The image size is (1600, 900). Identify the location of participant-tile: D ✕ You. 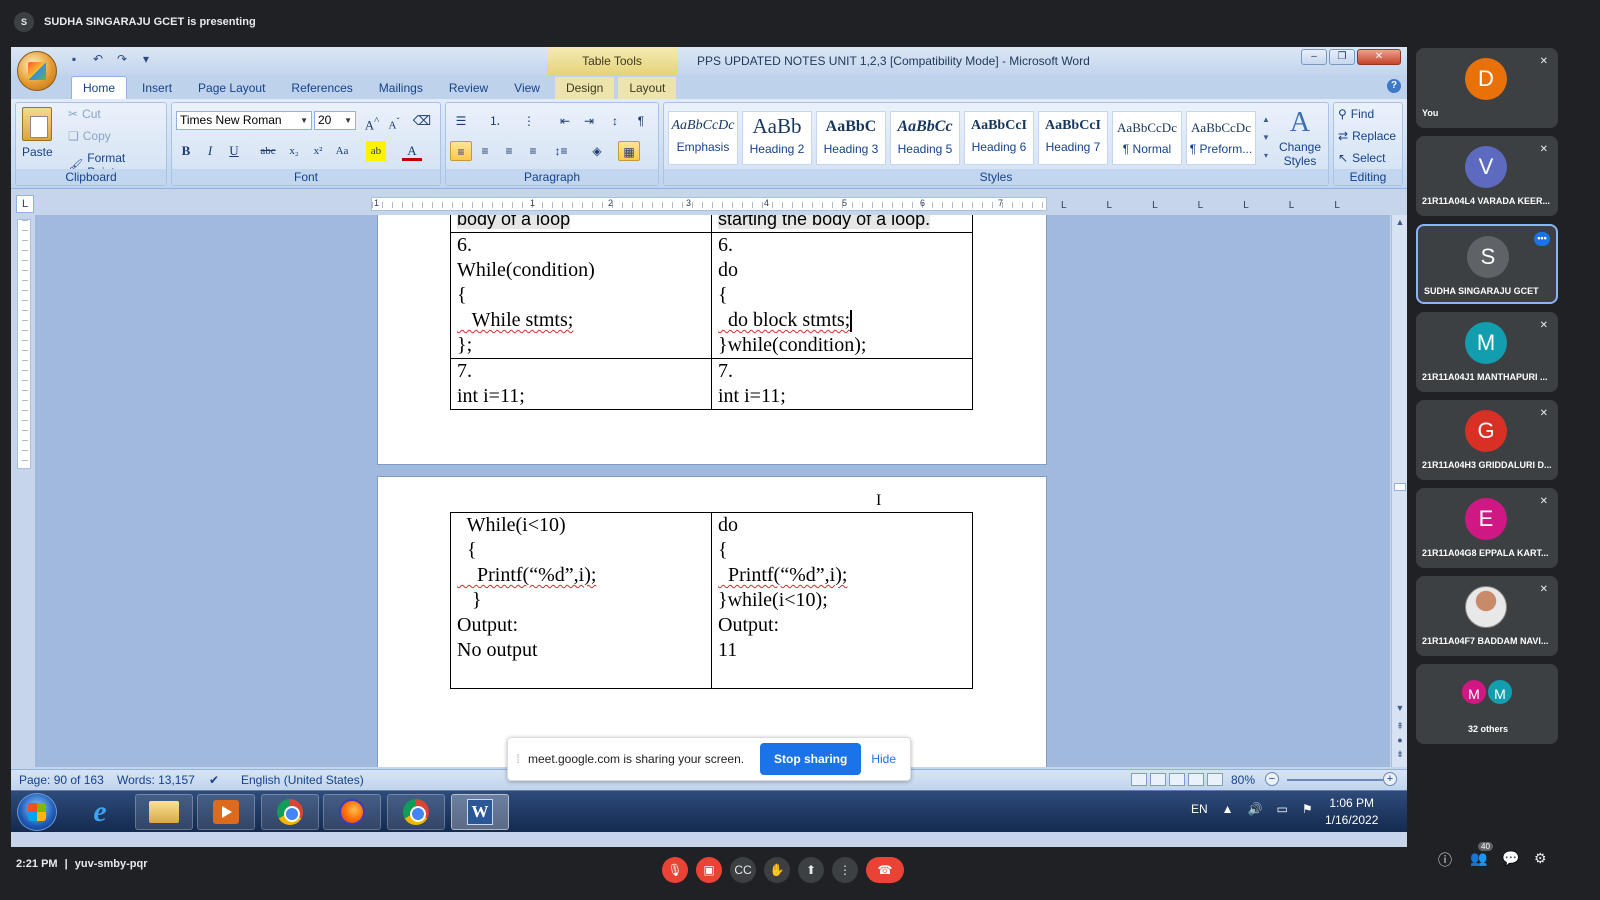
(1487, 88).